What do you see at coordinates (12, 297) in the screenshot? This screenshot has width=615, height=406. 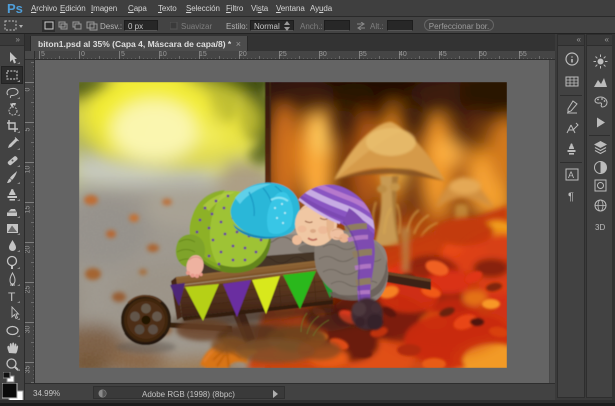 I see `svg-text: T` at bounding box center [12, 297].